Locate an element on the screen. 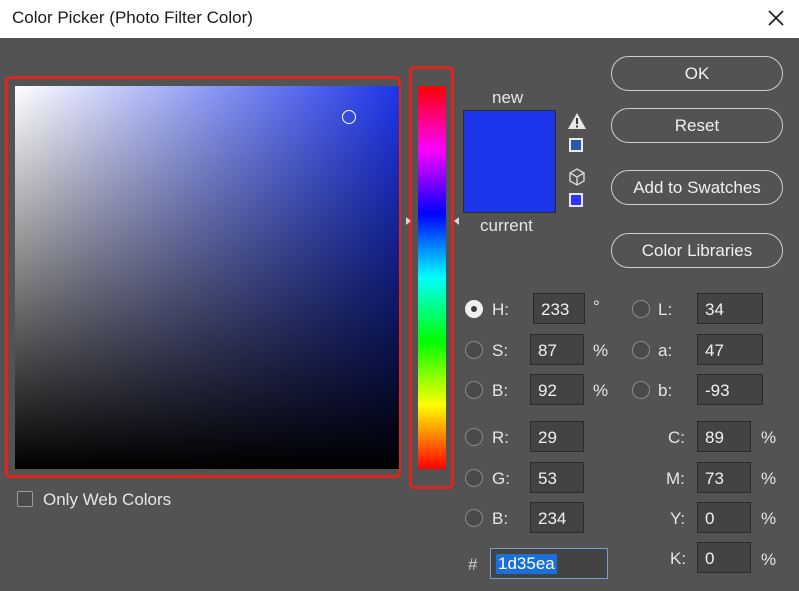  reset-button: Reset is located at coordinates (697, 125).